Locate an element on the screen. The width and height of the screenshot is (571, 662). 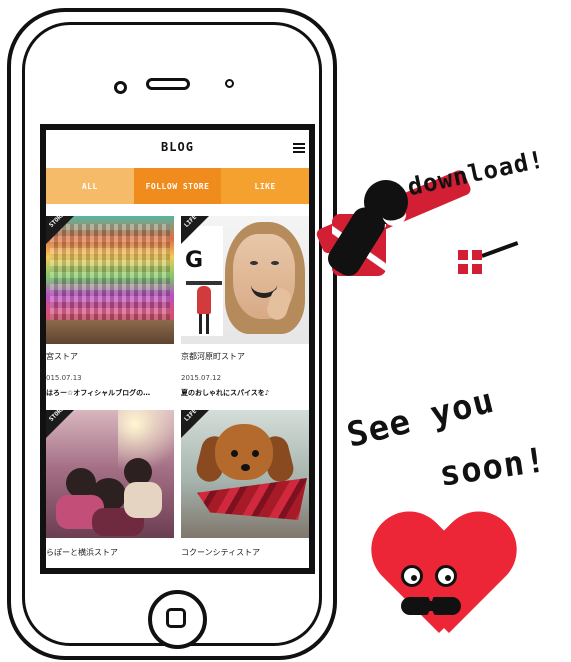
home-button-square is located at coordinates (176, 618).